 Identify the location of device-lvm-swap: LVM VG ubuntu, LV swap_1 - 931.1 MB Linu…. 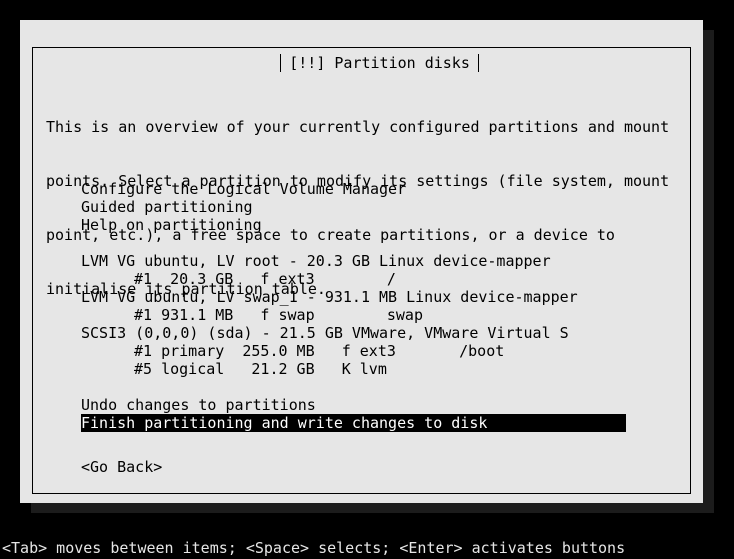
(366, 297).